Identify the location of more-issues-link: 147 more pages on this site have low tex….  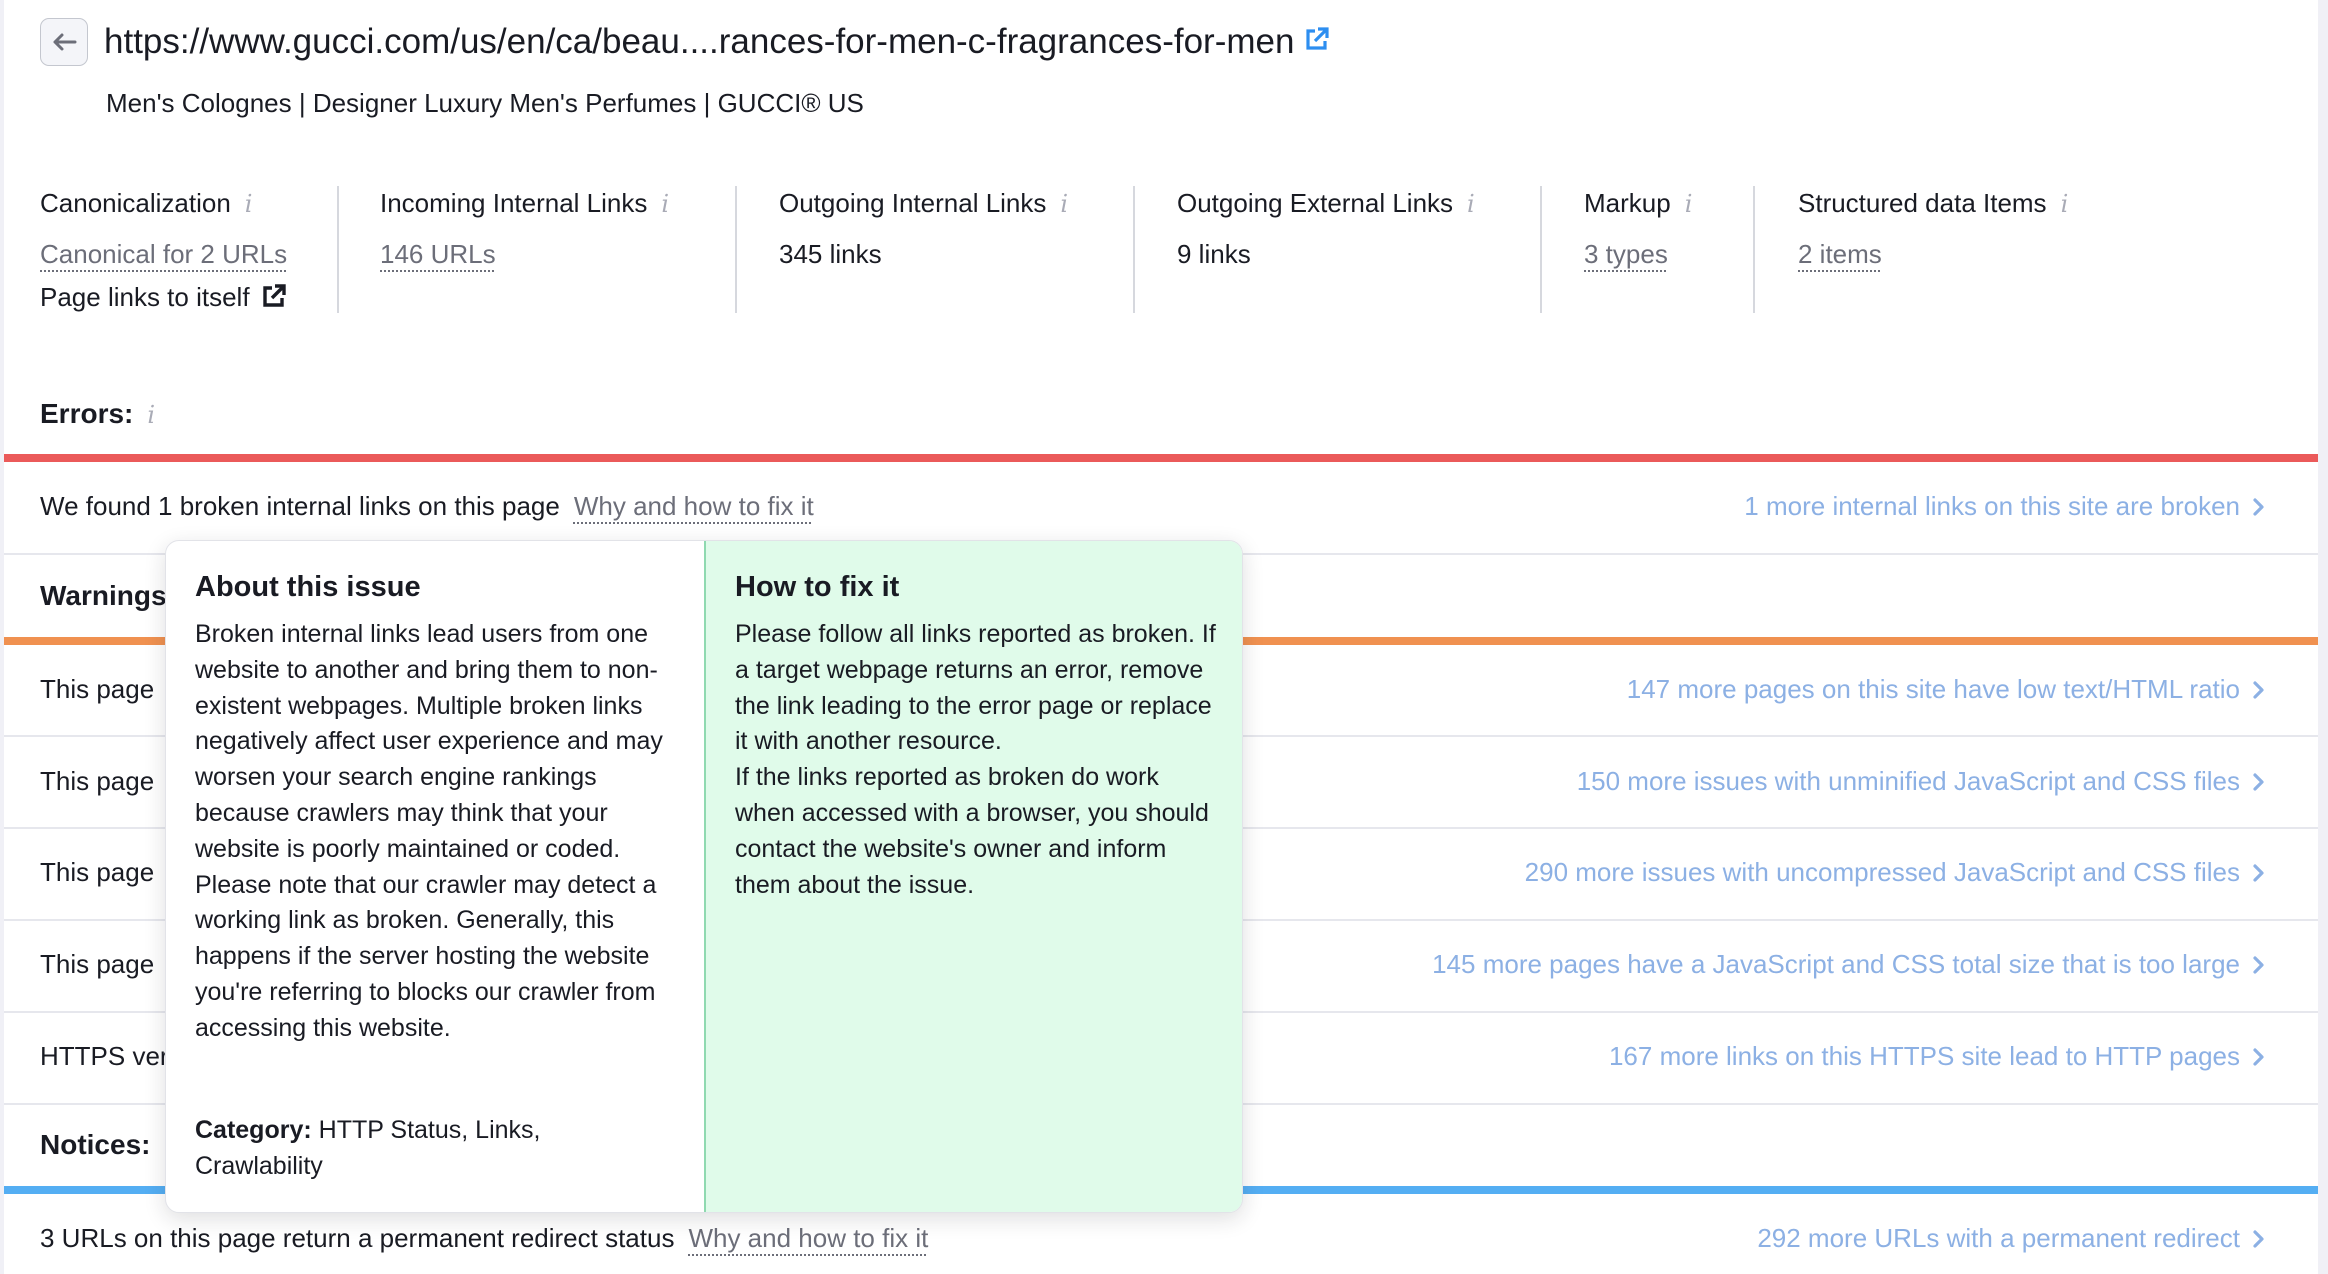
(1933, 689).